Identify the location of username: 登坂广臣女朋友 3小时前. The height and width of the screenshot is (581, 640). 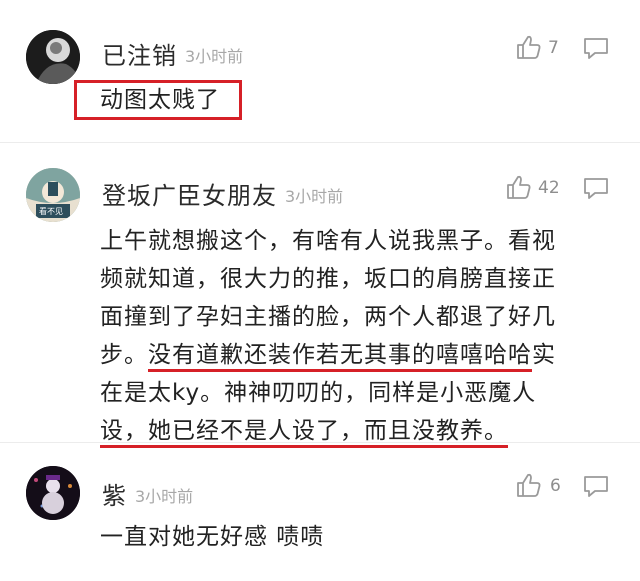
(222, 193).